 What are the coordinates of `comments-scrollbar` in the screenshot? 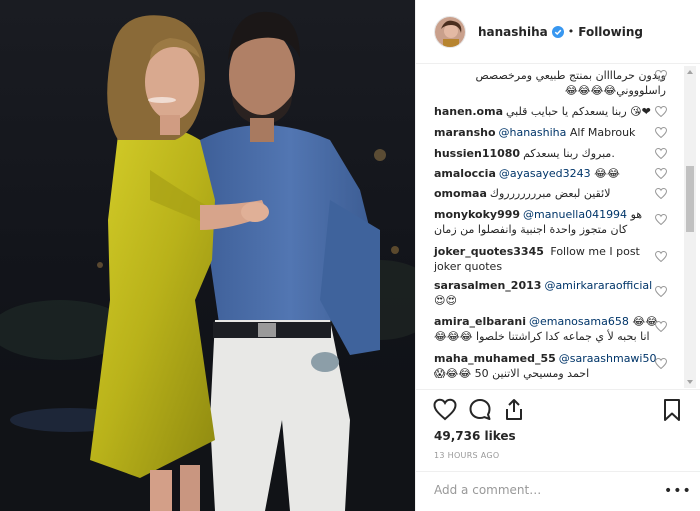 It's located at (690, 227).